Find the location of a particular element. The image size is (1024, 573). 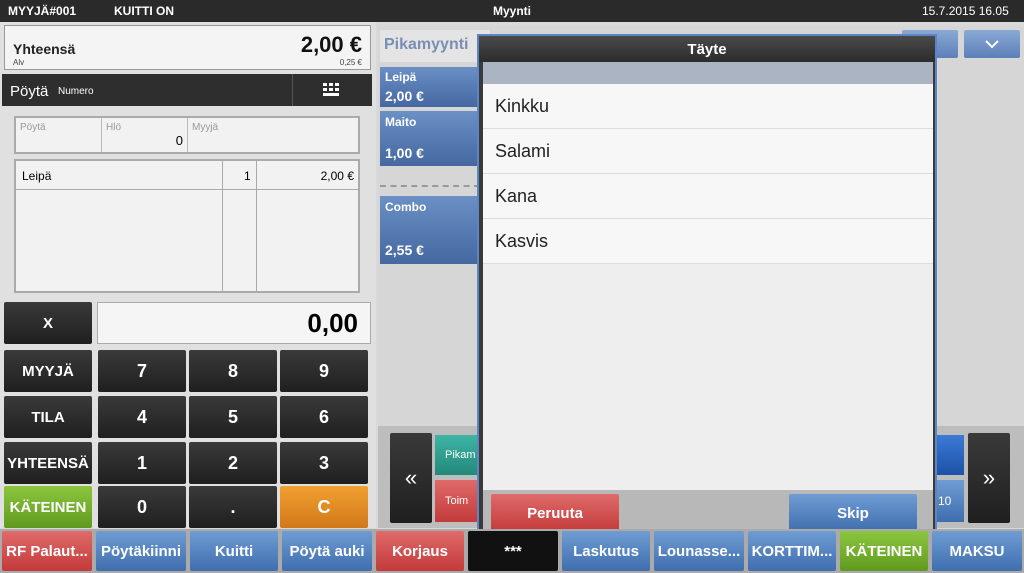

tile-combo: Combo 2,55 € is located at coordinates (430, 230).